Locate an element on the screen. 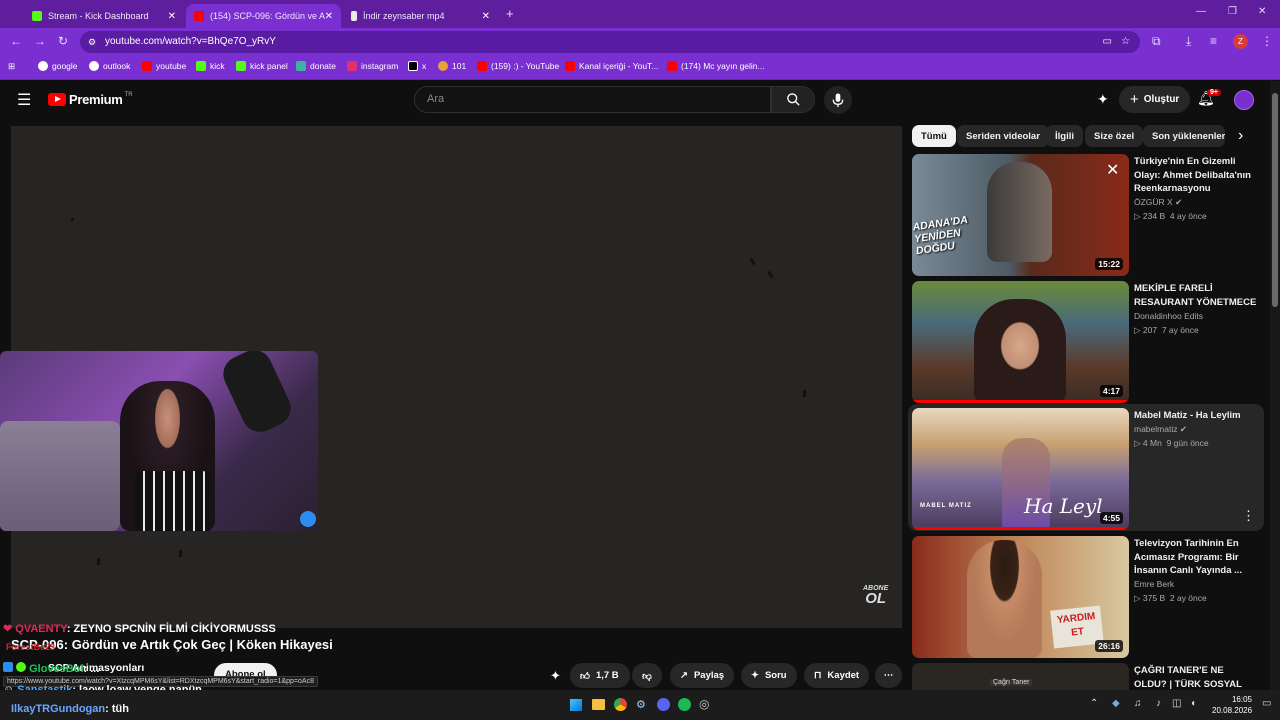 This screenshot has width=1280, height=720. bookmark-instagram: instagram is located at coordinates (372, 66).